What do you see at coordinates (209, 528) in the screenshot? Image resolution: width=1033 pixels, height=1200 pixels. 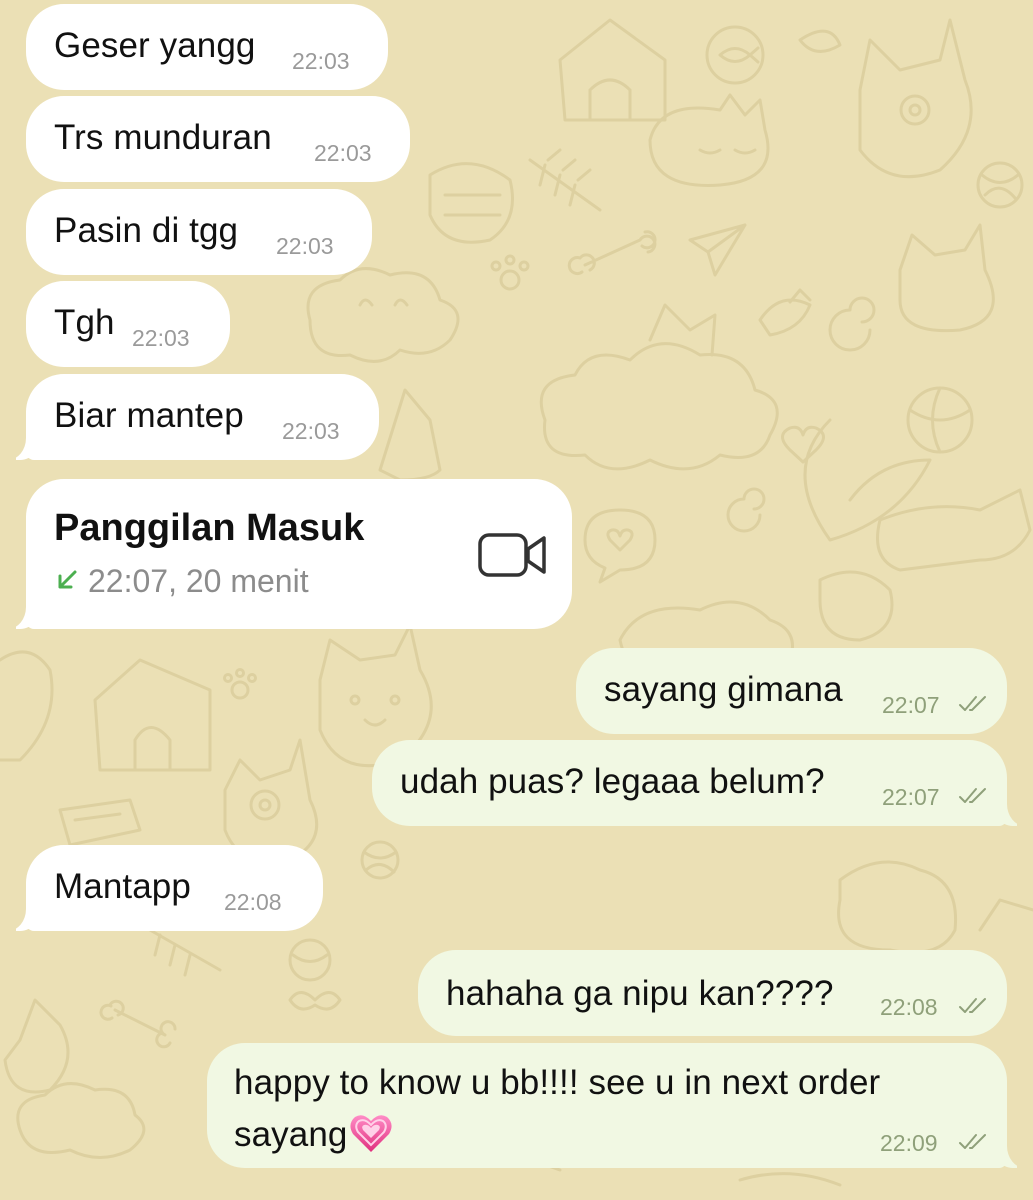 I see `call-title: Panggilan Masuk` at bounding box center [209, 528].